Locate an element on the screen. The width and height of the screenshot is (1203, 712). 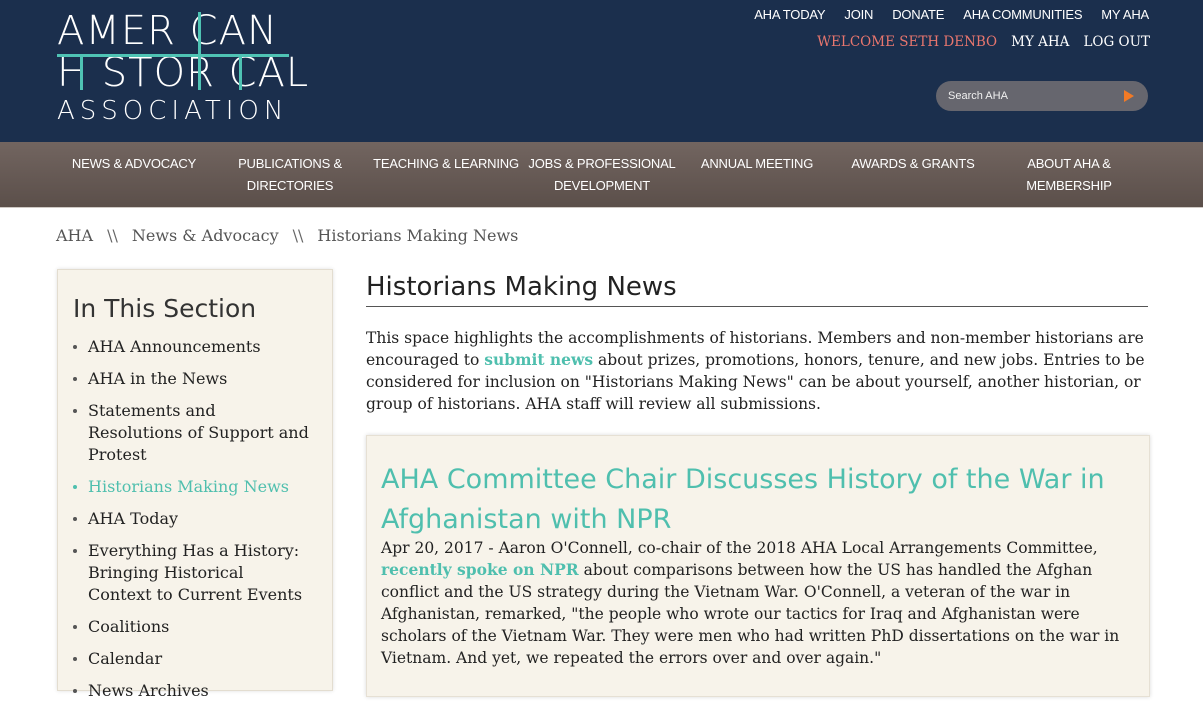
aha-logo: AMER CAN H STOR CAL ASSOCIATION is located at coordinates (182, 68).